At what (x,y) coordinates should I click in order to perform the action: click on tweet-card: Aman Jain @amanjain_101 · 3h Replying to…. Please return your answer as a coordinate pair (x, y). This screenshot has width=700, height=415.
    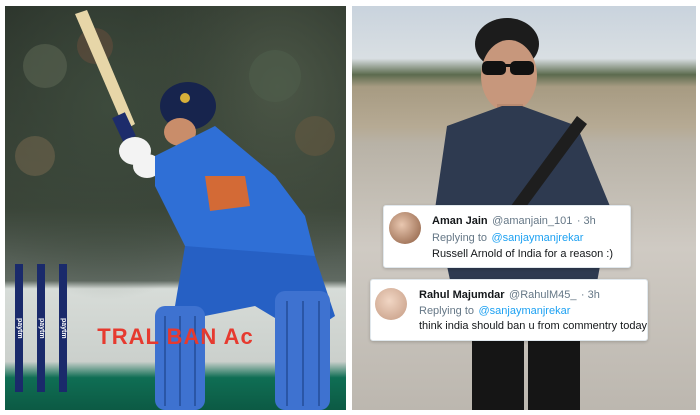
    Looking at the image, I should click on (507, 236).